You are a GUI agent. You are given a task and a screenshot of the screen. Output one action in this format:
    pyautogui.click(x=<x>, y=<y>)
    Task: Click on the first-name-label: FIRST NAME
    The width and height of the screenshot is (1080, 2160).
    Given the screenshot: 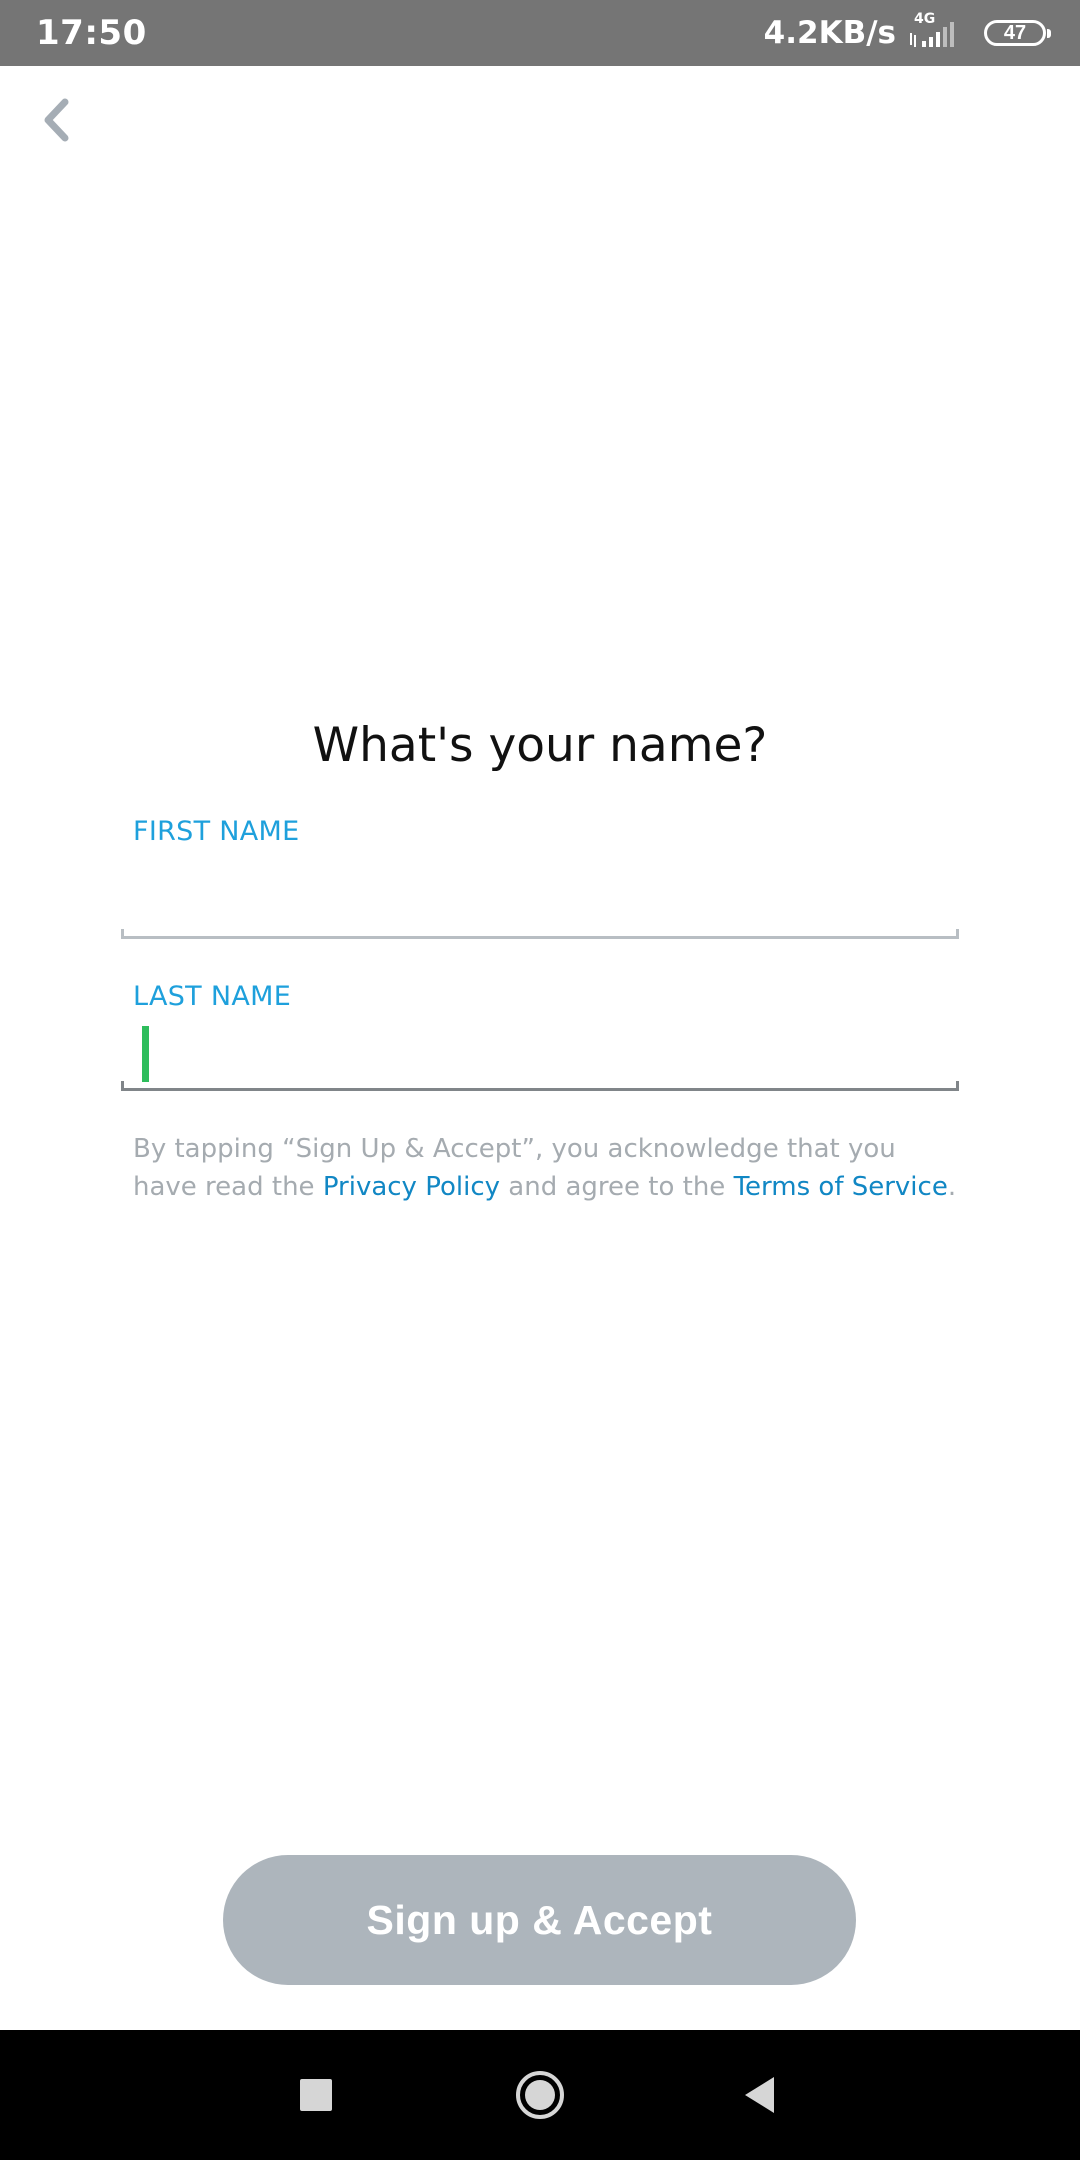 What is the action you would take?
    pyautogui.click(x=216, y=831)
    